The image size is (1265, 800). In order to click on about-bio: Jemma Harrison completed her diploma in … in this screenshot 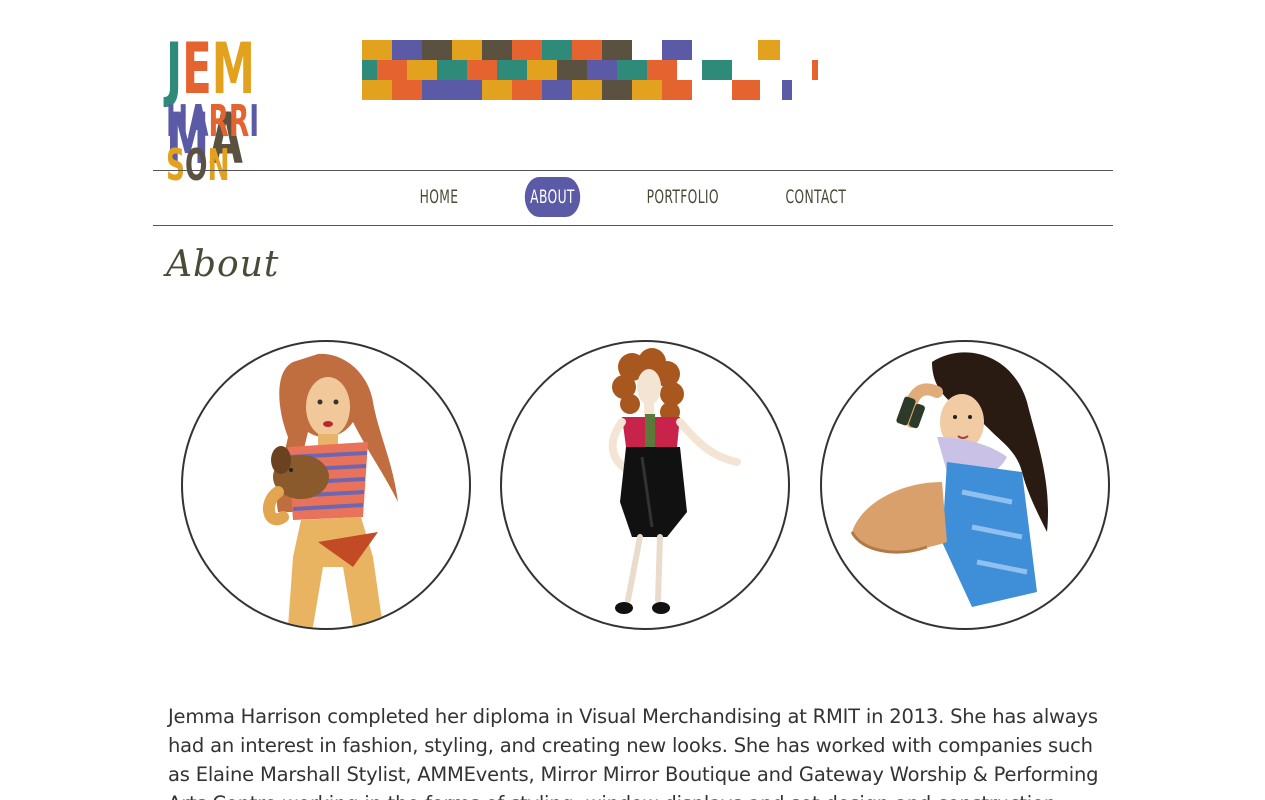, I will do `click(638, 751)`.